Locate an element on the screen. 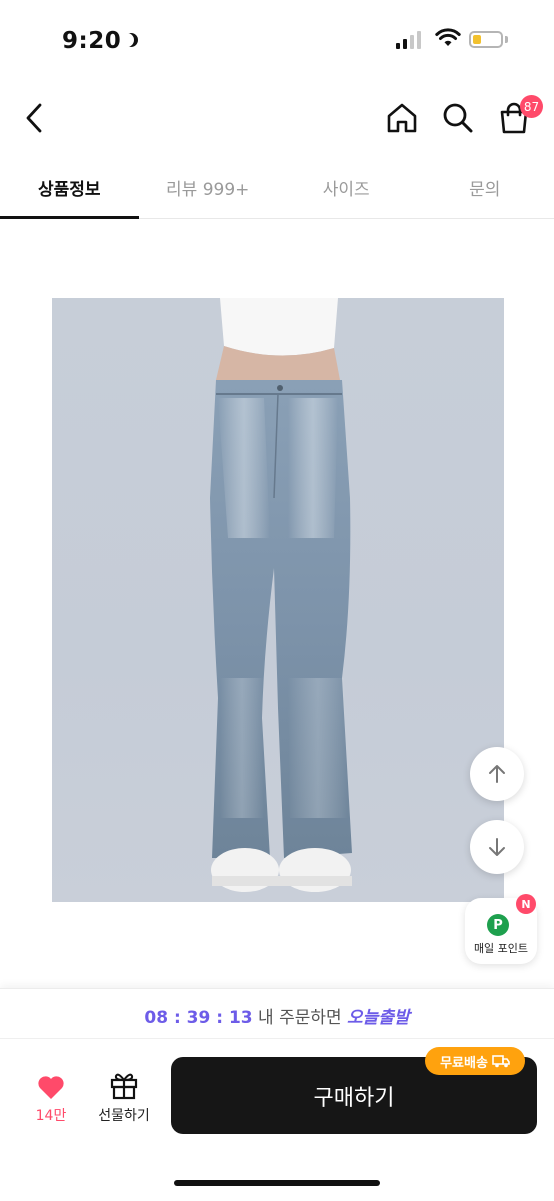 This screenshot has width=554, height=1201. delivery-notice: 08 : 39 : 13 내 주문하면 오늘출발 is located at coordinates (277, 1015).